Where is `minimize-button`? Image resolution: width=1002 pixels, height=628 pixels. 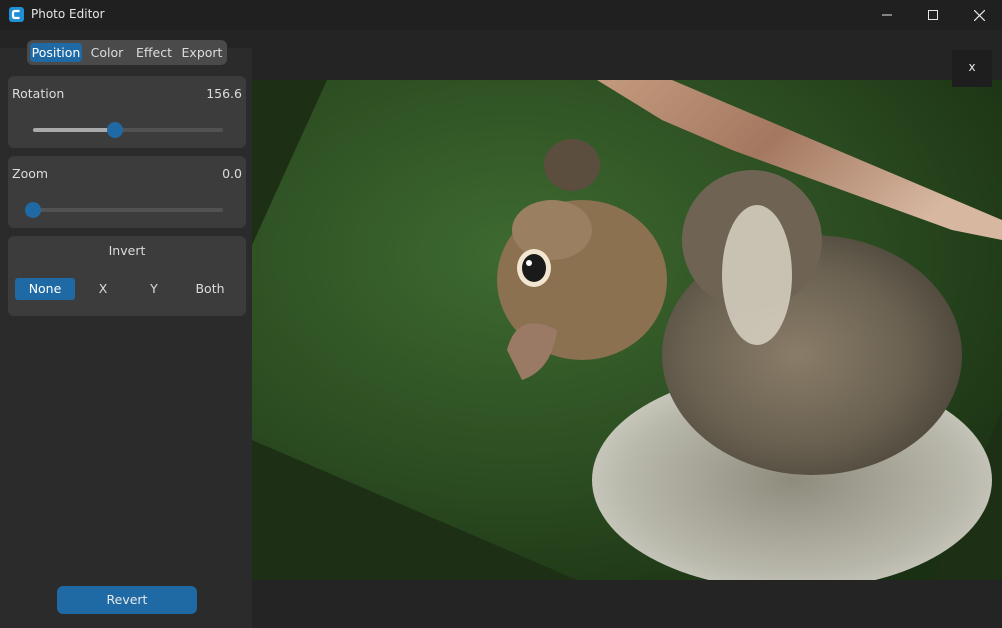 minimize-button is located at coordinates (887, 15).